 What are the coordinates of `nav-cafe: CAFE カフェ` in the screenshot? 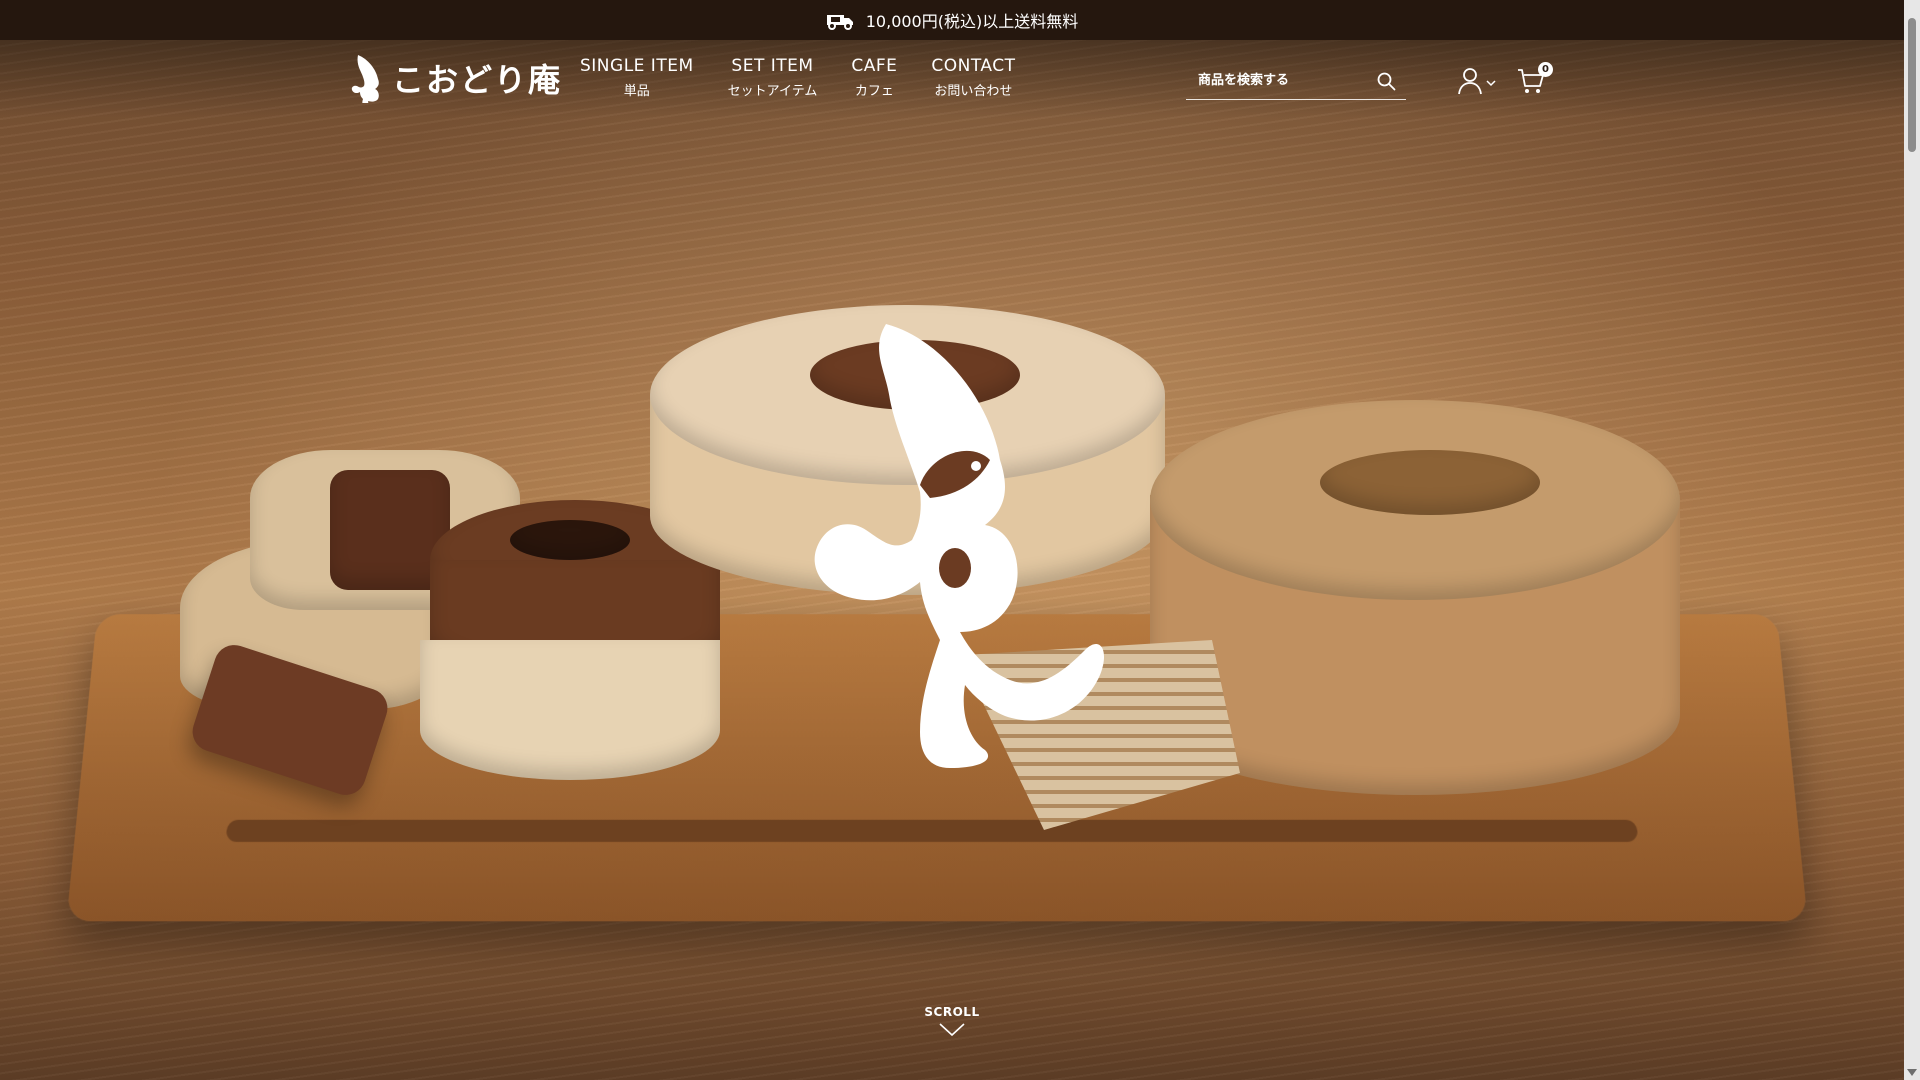 It's located at (874, 77).